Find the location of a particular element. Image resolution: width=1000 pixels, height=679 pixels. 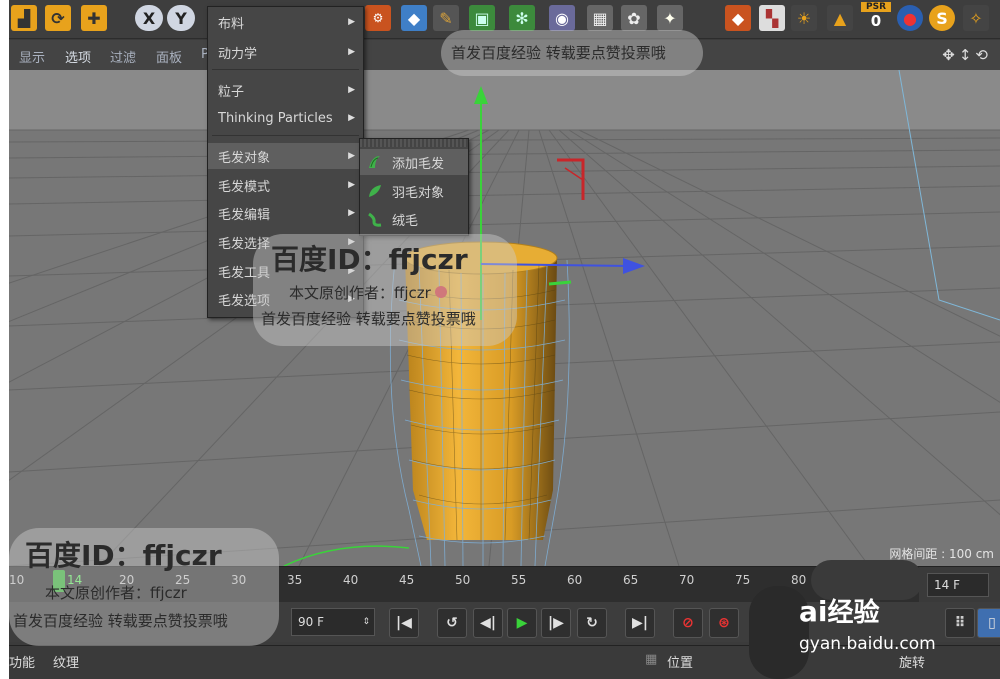

light-icon: ✦ is located at coordinates (670, 18).